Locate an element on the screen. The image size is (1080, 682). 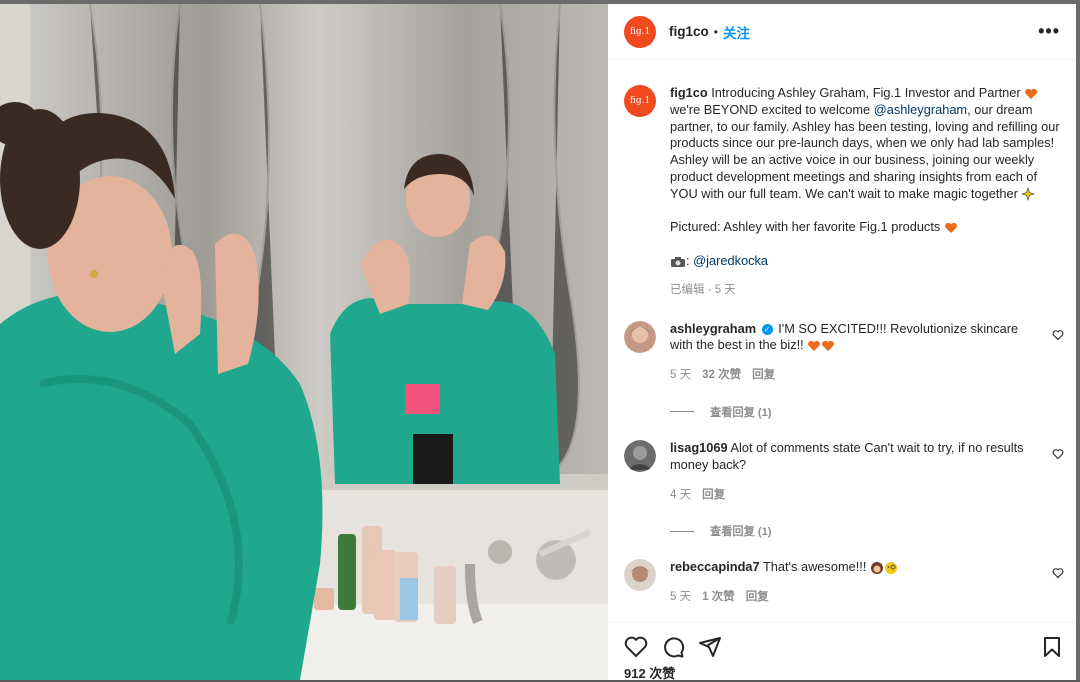
comment-username: rebeccapinda7 is located at coordinates (715, 566).